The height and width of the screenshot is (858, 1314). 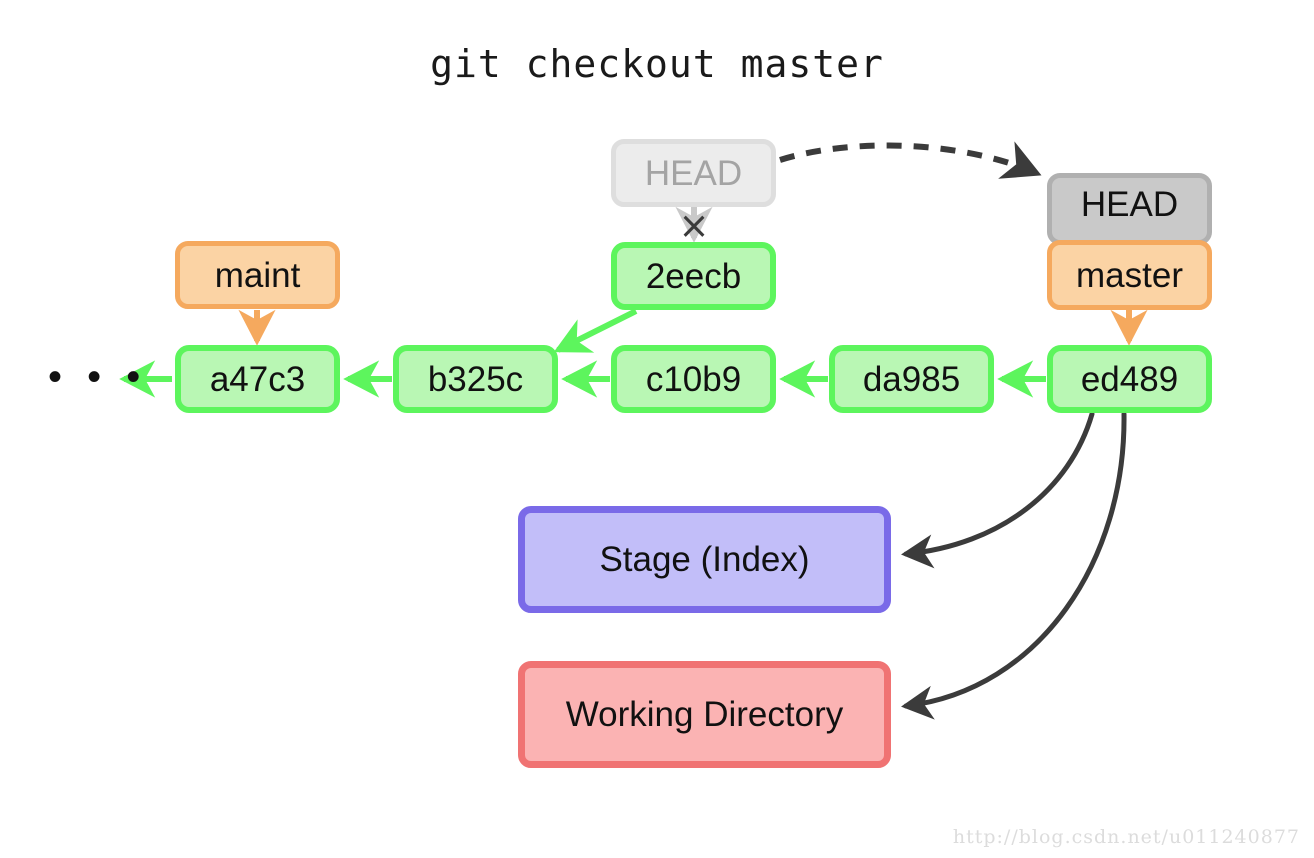 What do you see at coordinates (1129, 379) in the screenshot?
I see `commit-node-ed489: ed489` at bounding box center [1129, 379].